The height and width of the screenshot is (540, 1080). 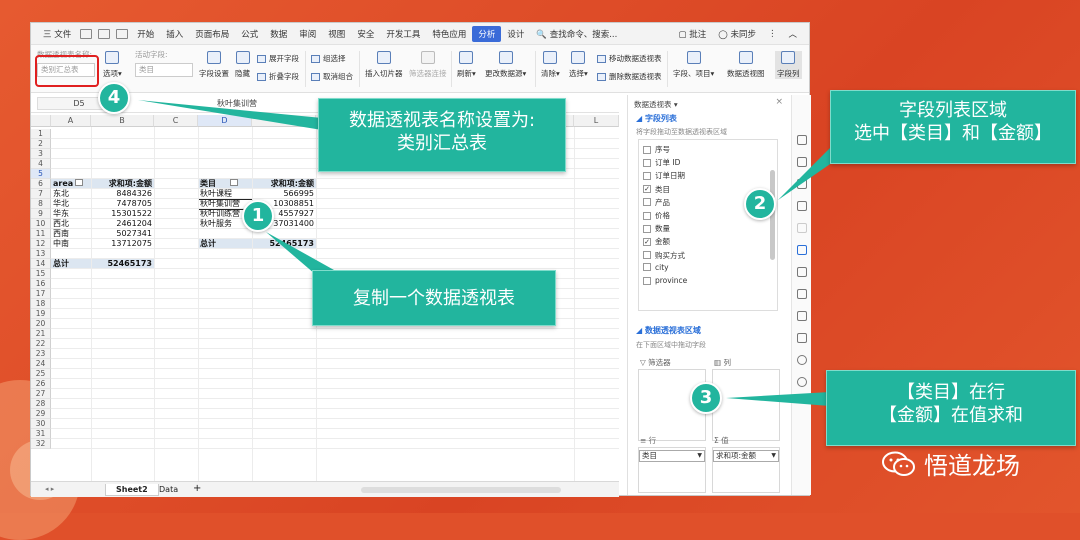 What do you see at coordinates (41, 414) in the screenshot?
I see `row-header: 29` at bounding box center [41, 414].